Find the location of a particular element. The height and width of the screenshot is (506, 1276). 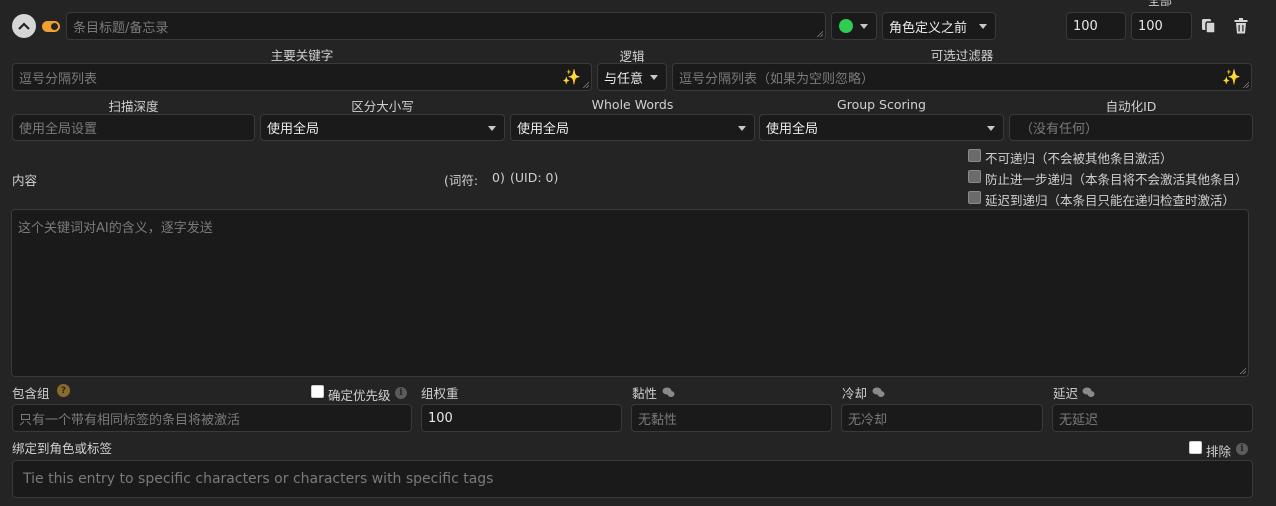

optional-filter-input: 逗号分隔列表（如果为空则忽略） ✨ is located at coordinates (962, 77).